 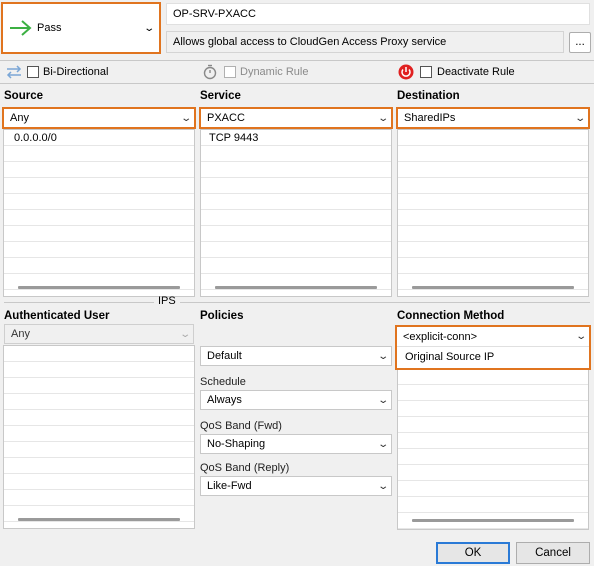 What do you see at coordinates (57, 316) in the screenshot?
I see `authenticated-user-header: Authenticated User` at bounding box center [57, 316].